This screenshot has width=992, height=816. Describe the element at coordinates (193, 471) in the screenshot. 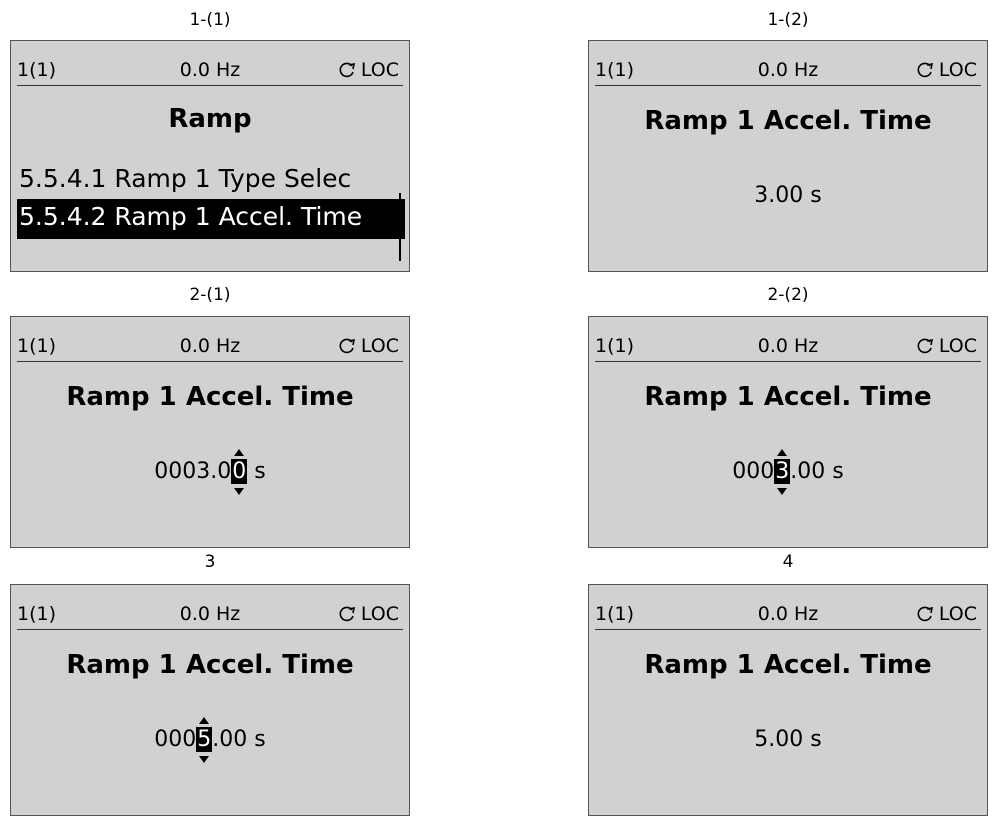

I see `value-prefix: 0003.0` at that location.